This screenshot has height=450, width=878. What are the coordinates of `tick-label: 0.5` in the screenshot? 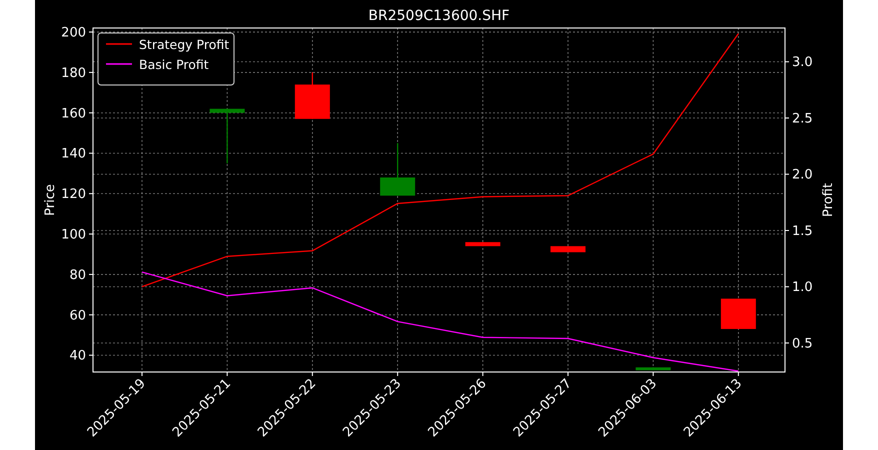 It's located at (802, 344).